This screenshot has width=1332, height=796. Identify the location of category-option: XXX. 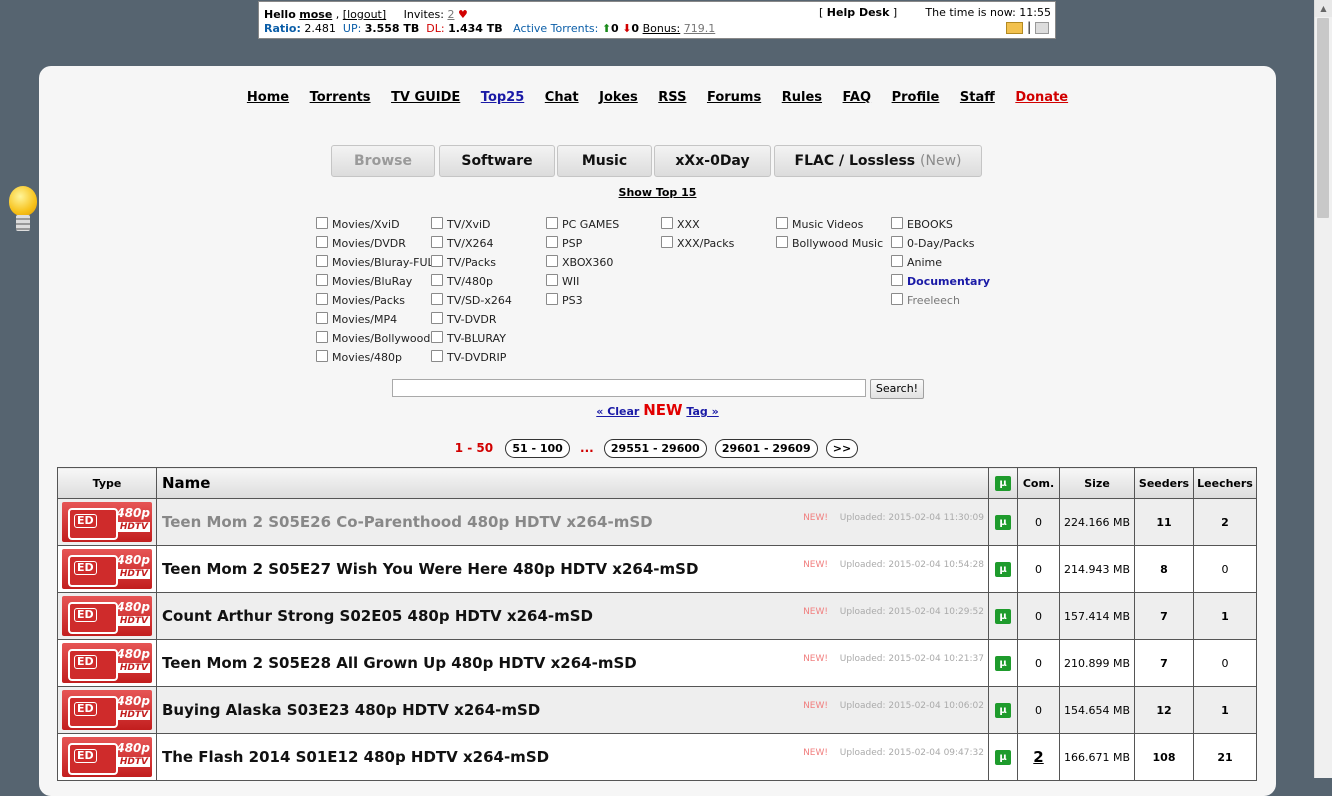
(697, 226).